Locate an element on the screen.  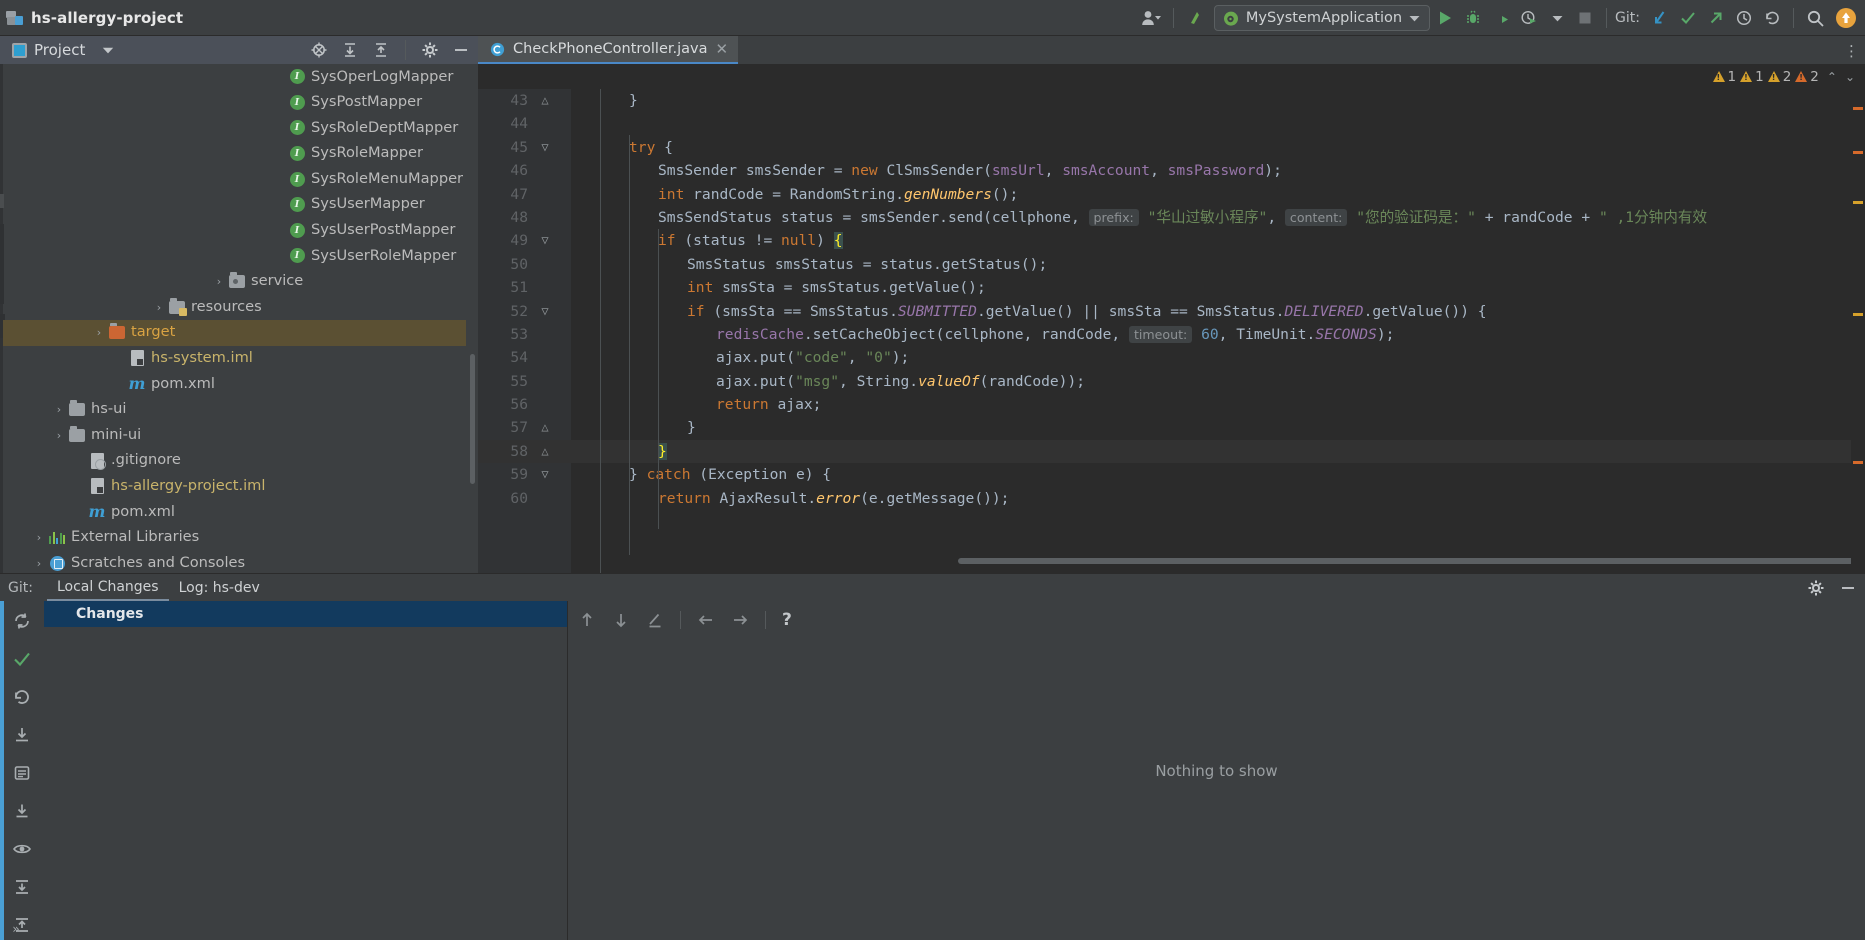
collapse-all-icon is located at coordinates (381, 50).